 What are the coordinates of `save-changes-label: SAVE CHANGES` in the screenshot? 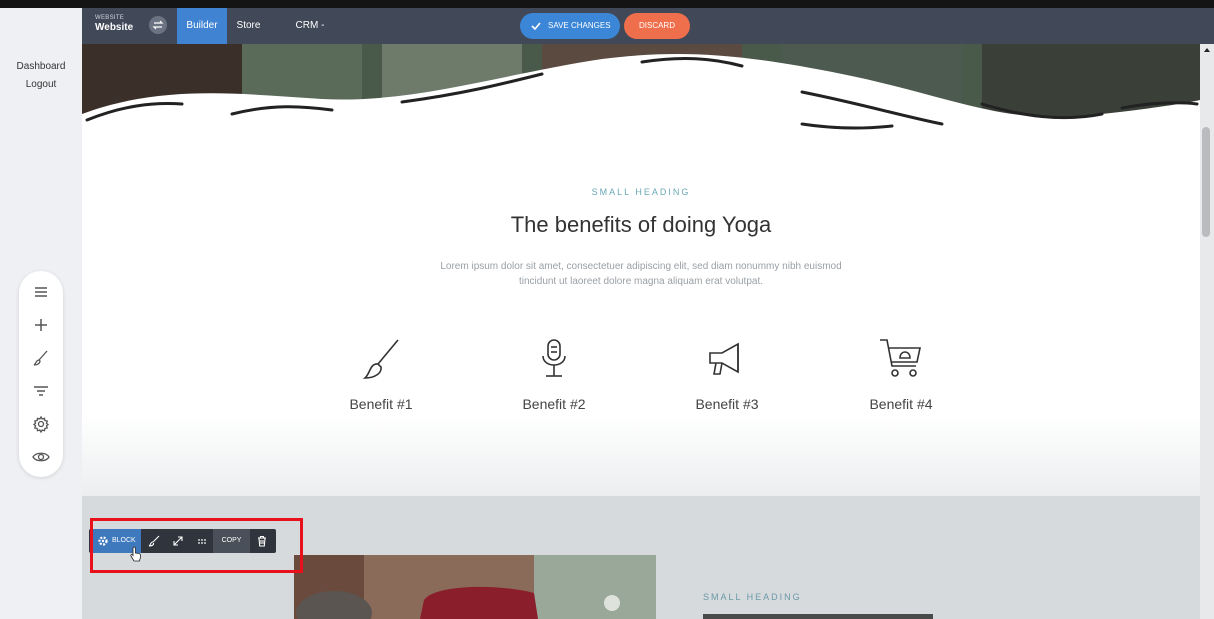 It's located at (579, 25).